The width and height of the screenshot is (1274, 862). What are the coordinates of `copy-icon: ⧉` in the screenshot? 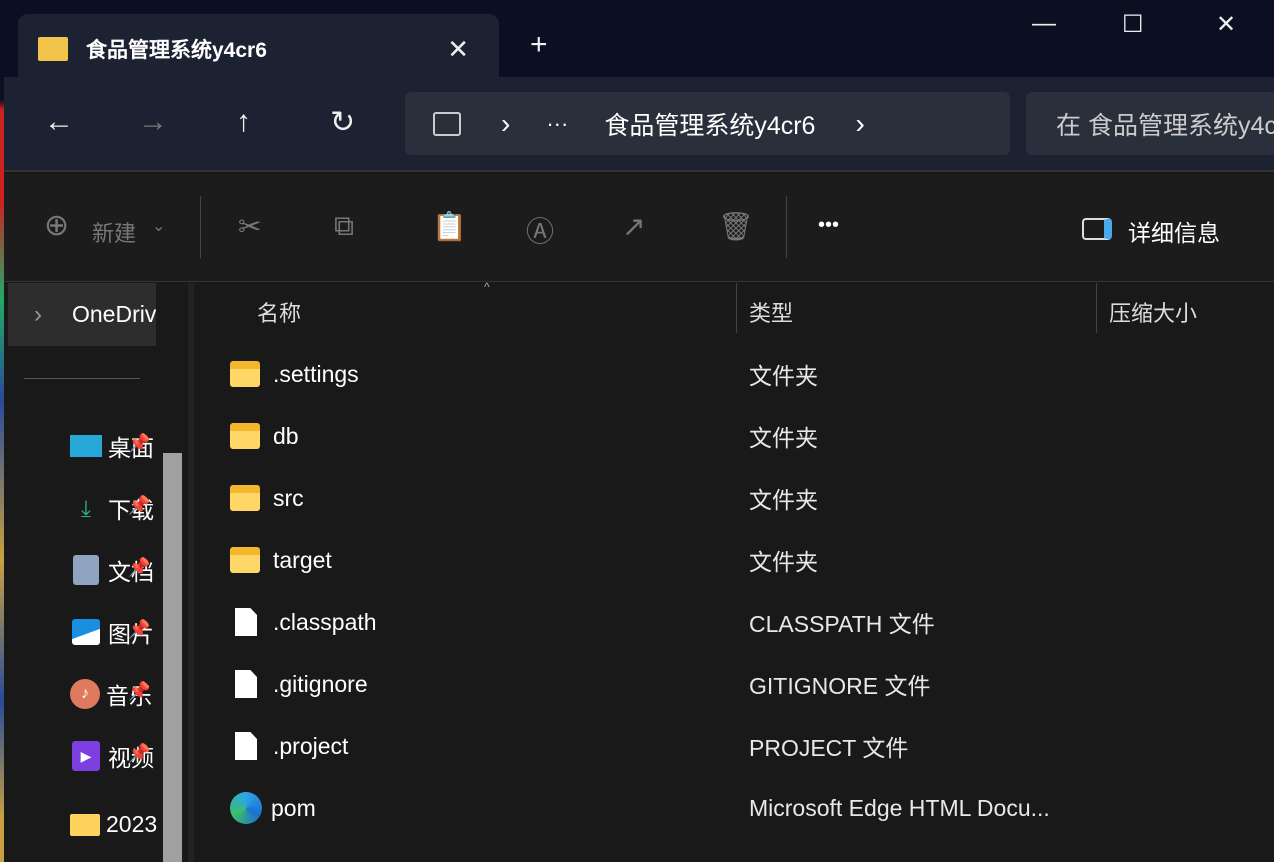 It's located at (344, 226).